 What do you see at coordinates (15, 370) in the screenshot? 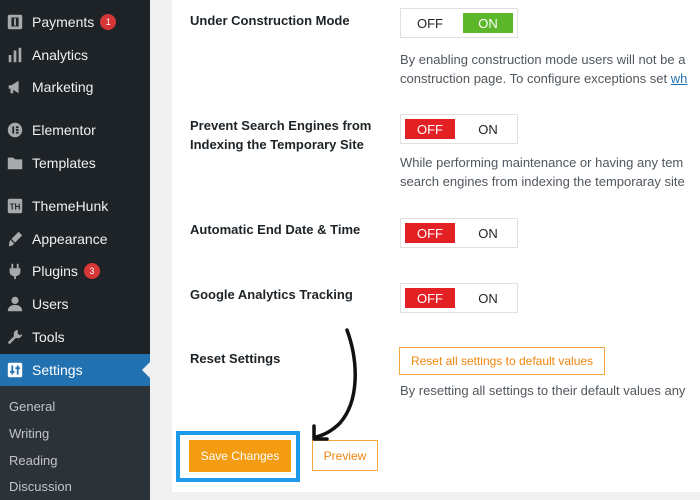
I see `settings-icon` at bounding box center [15, 370].